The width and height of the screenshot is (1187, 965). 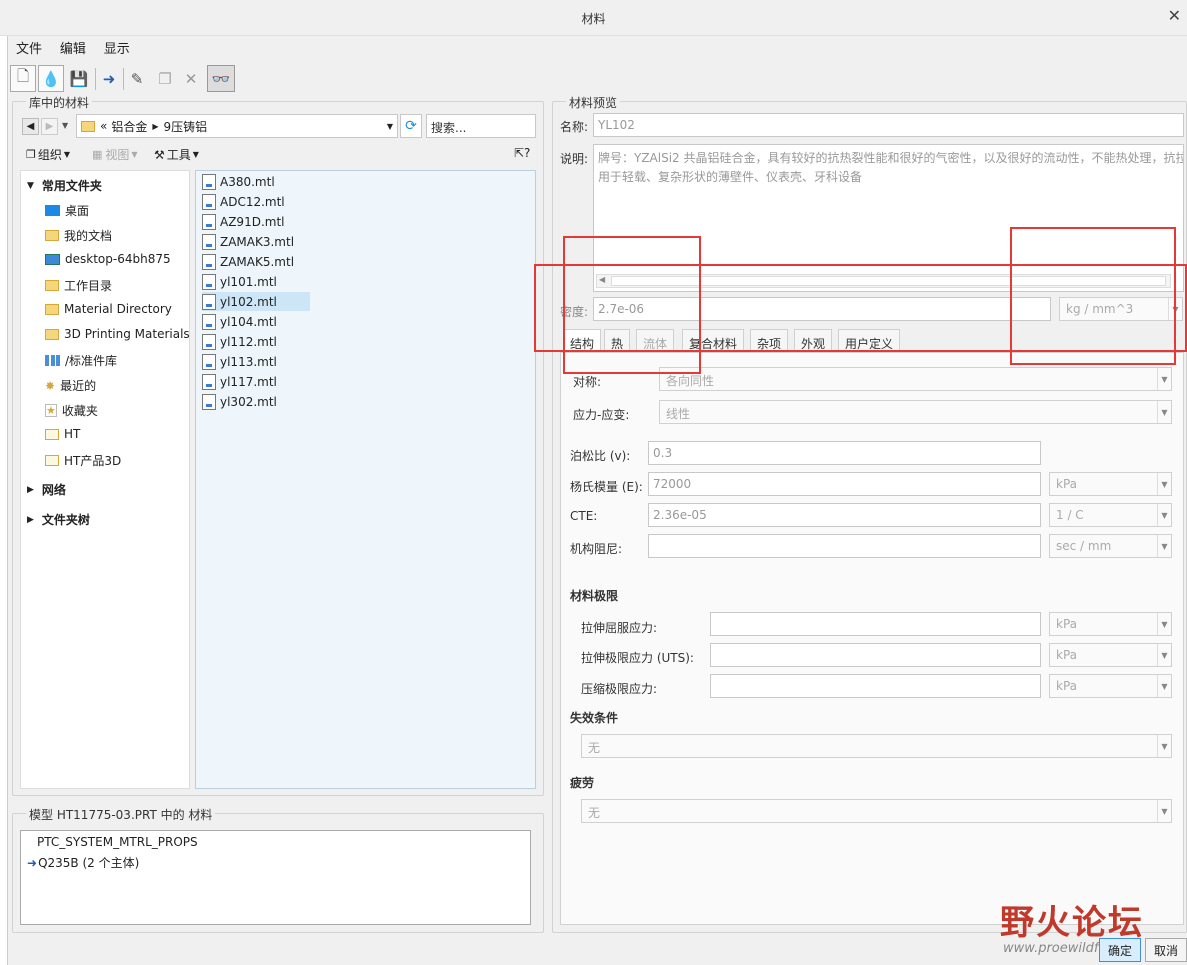 What do you see at coordinates (165, 78) in the screenshot?
I see `copy-icon: ❐` at bounding box center [165, 78].